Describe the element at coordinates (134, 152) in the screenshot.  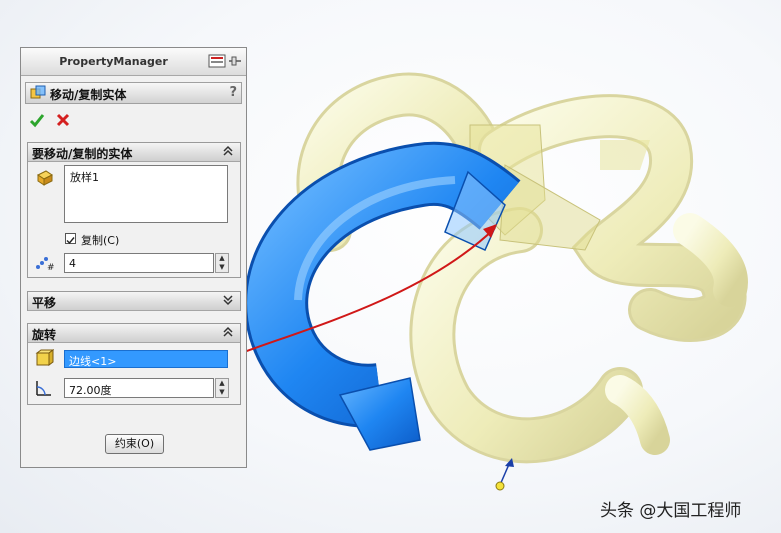
I see `bodies-group-header: 要移动/复制的实体` at that location.